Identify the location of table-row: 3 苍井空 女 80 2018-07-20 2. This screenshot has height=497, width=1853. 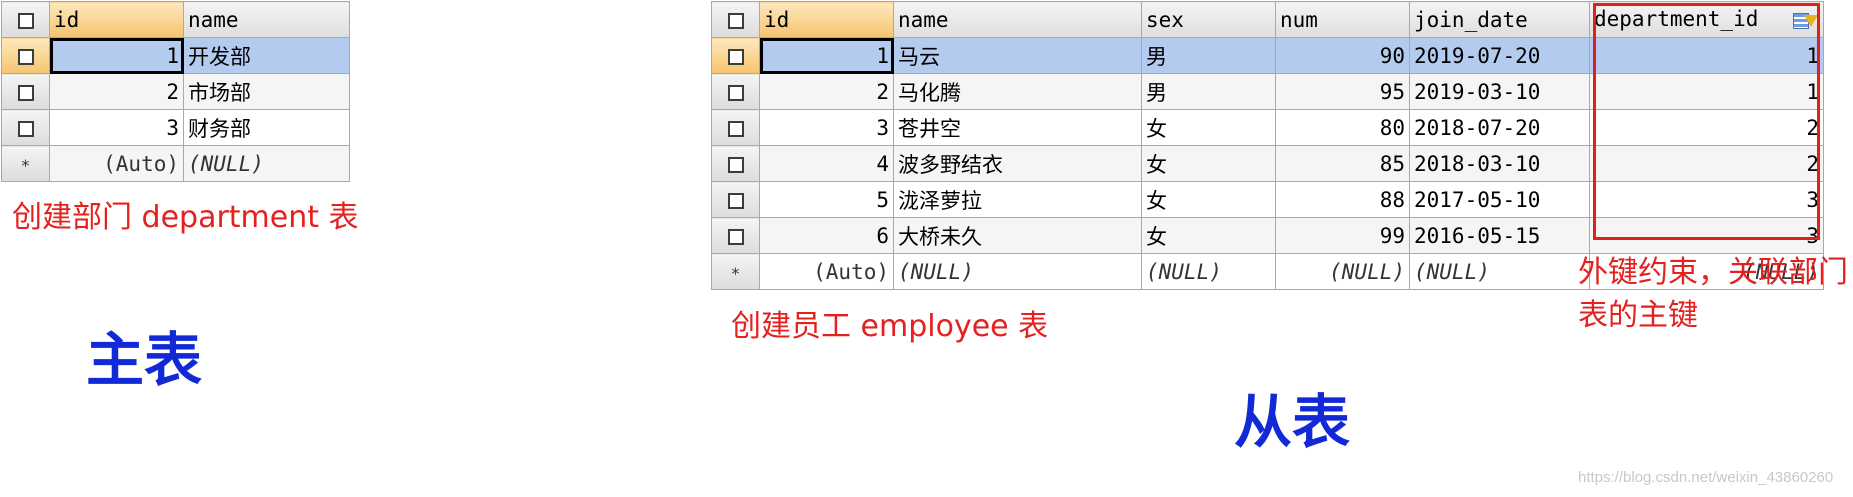
(1267, 127).